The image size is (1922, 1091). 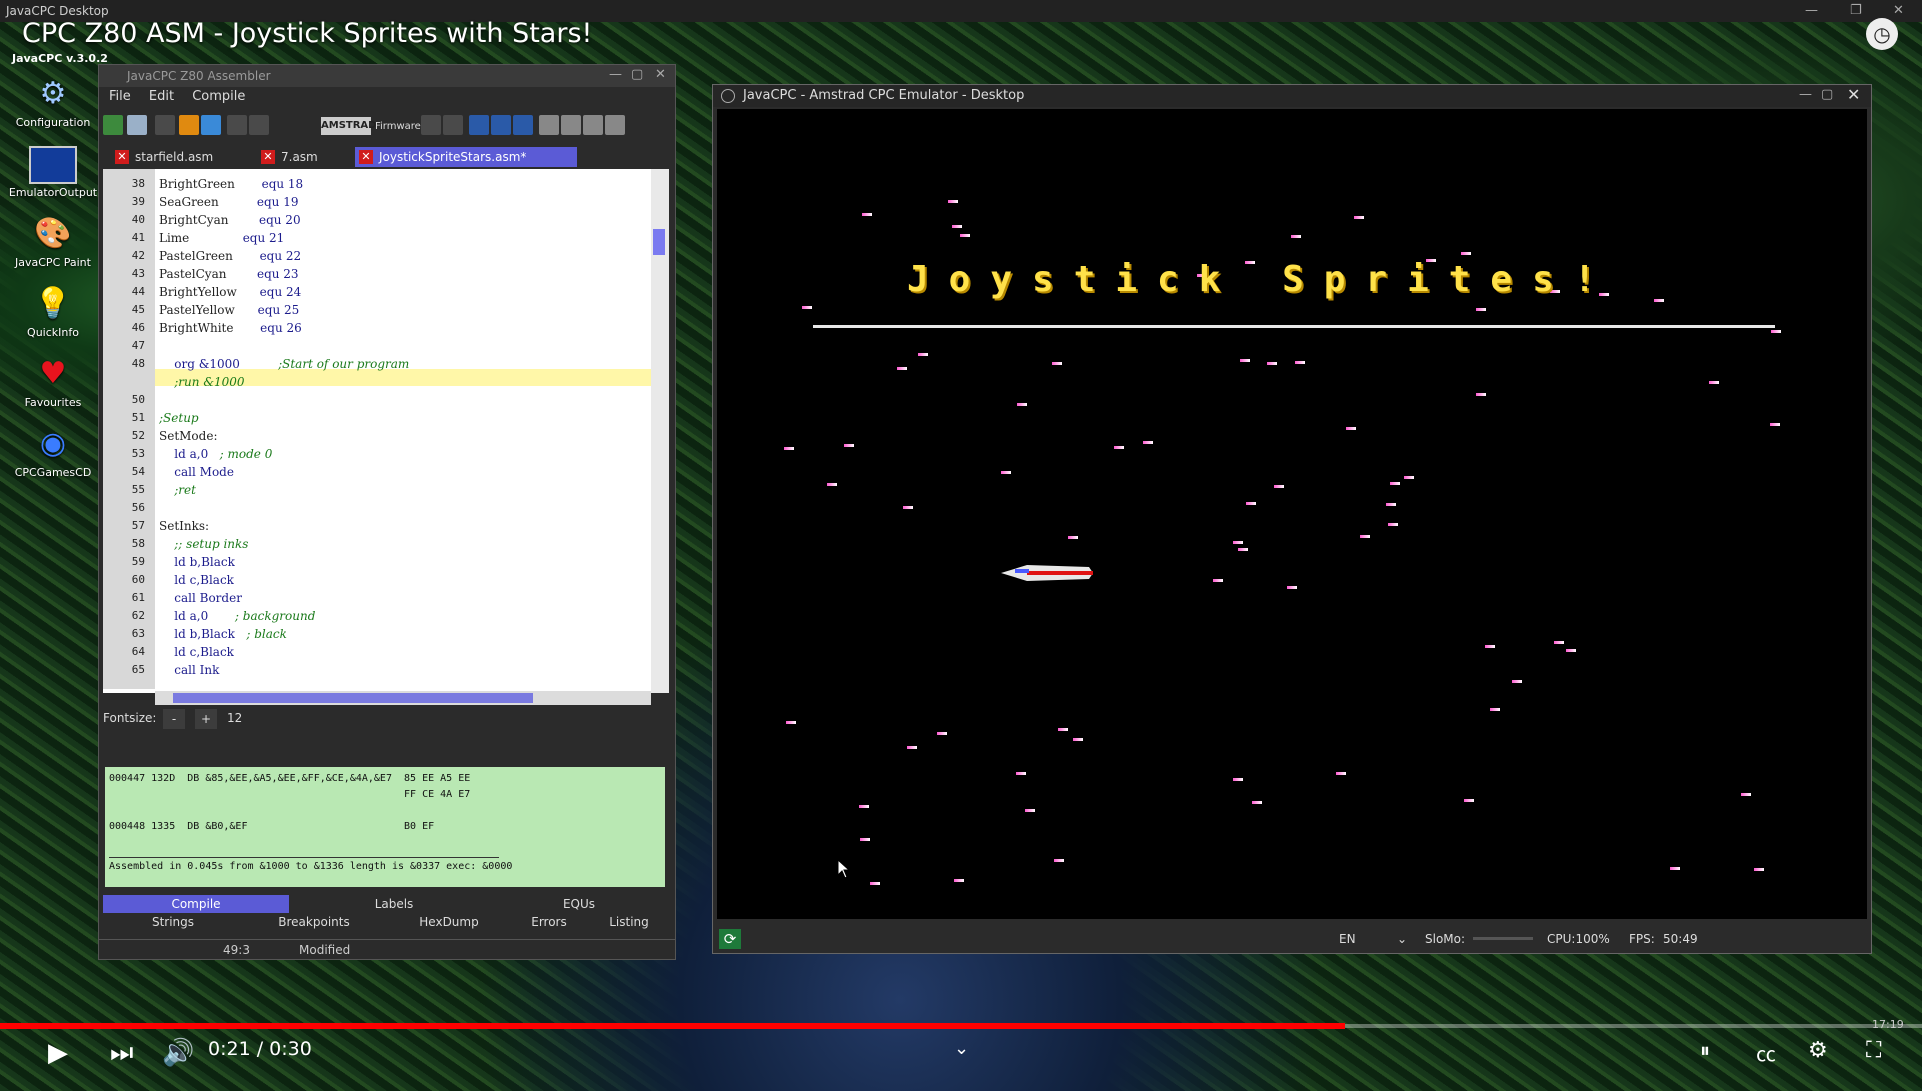 I want to click on vertical-scroll-thumb, so click(x=659, y=242).